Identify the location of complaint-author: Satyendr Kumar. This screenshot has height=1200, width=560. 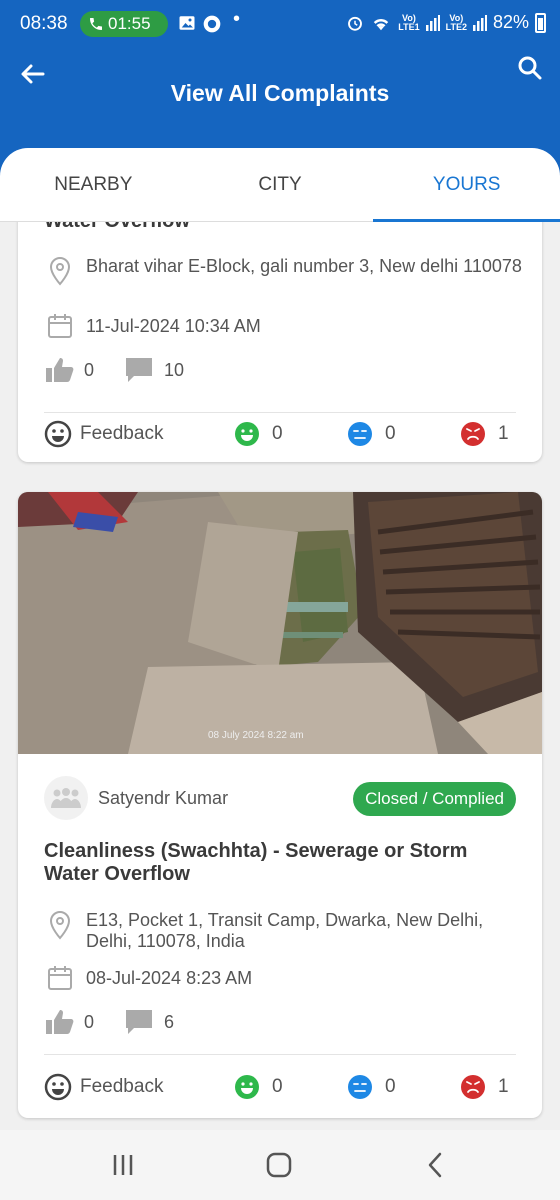
(136, 798).